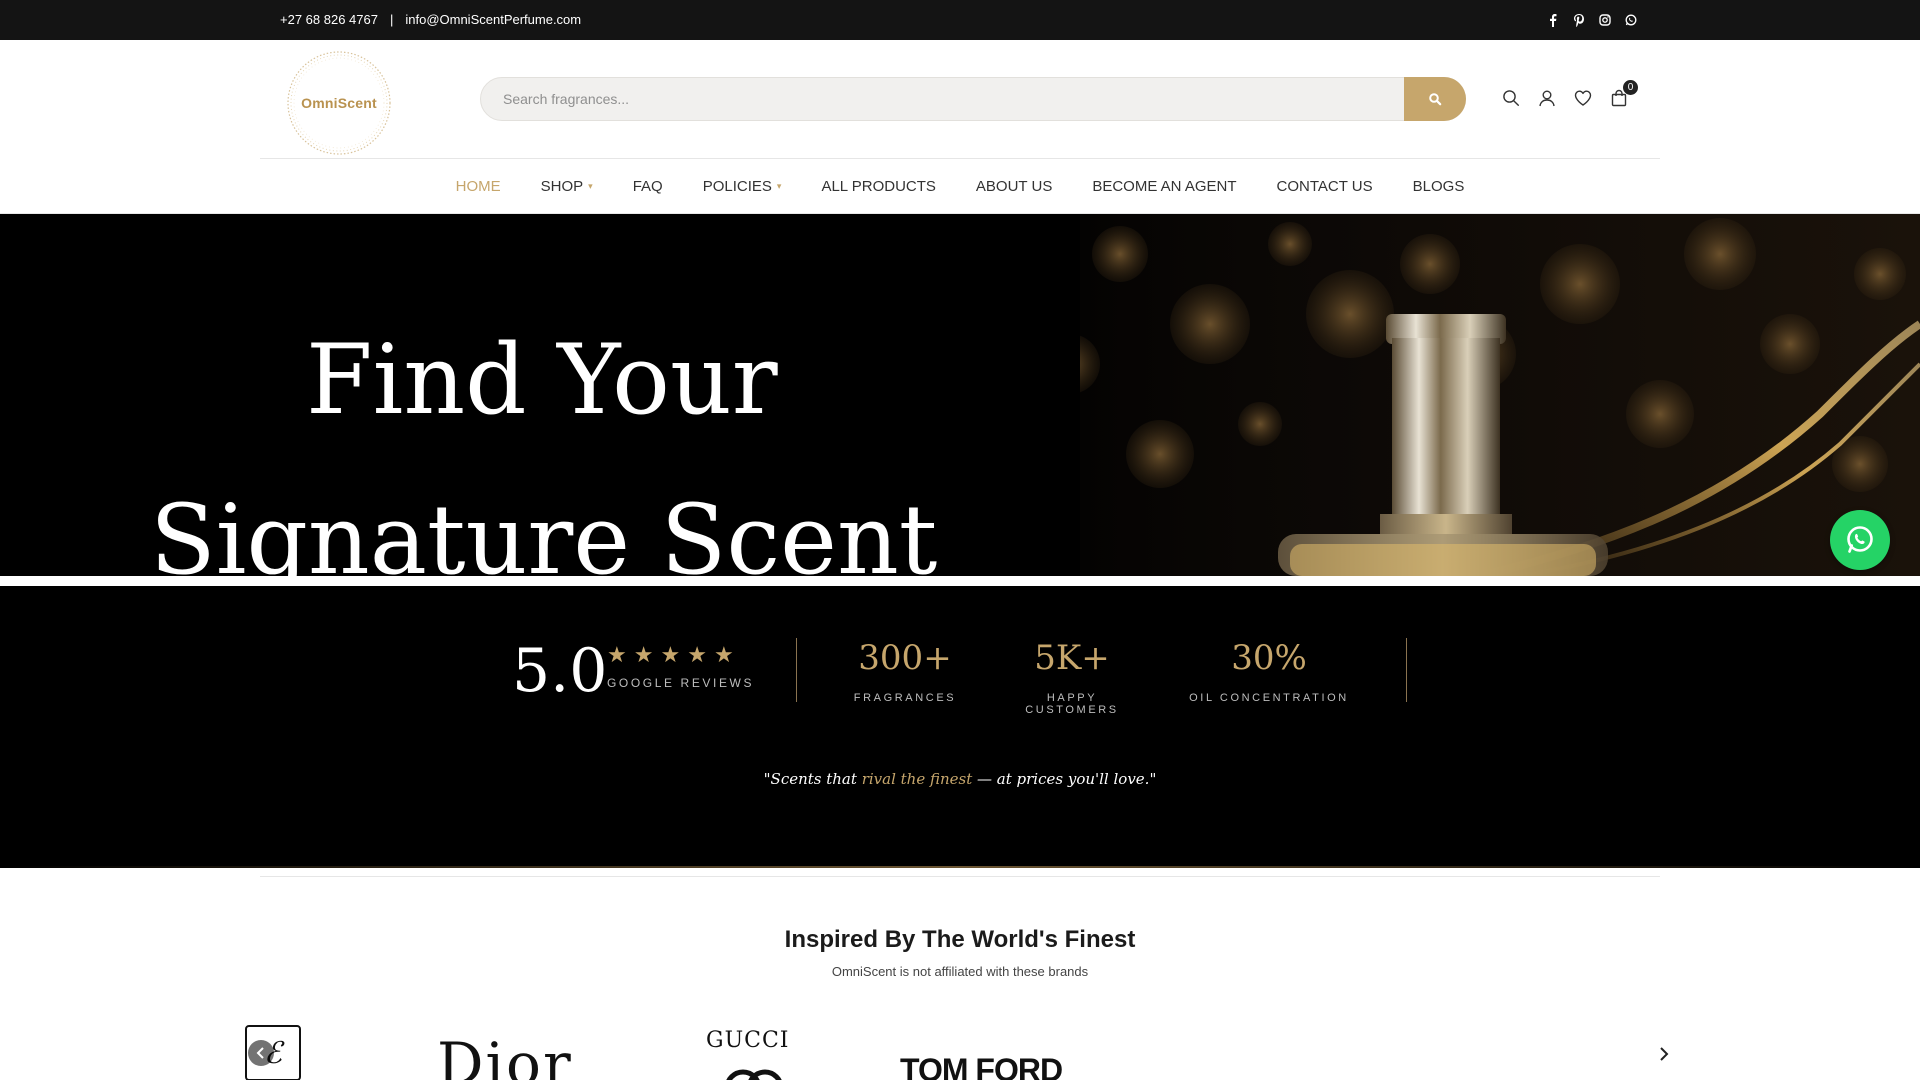  I want to click on search-input, so click(943, 99).